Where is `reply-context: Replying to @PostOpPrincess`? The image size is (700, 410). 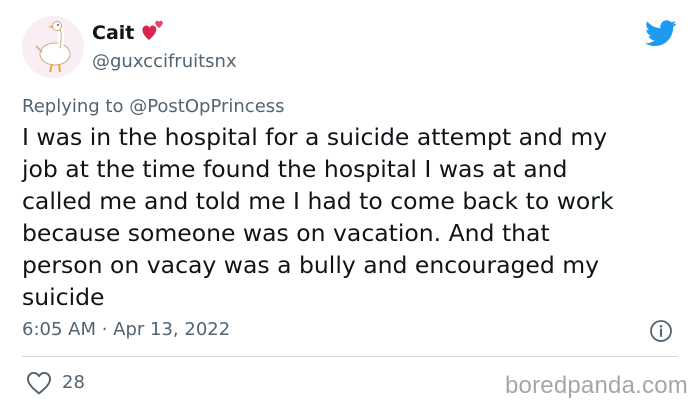
reply-context: Replying to @PostOpPrincess is located at coordinates (153, 107).